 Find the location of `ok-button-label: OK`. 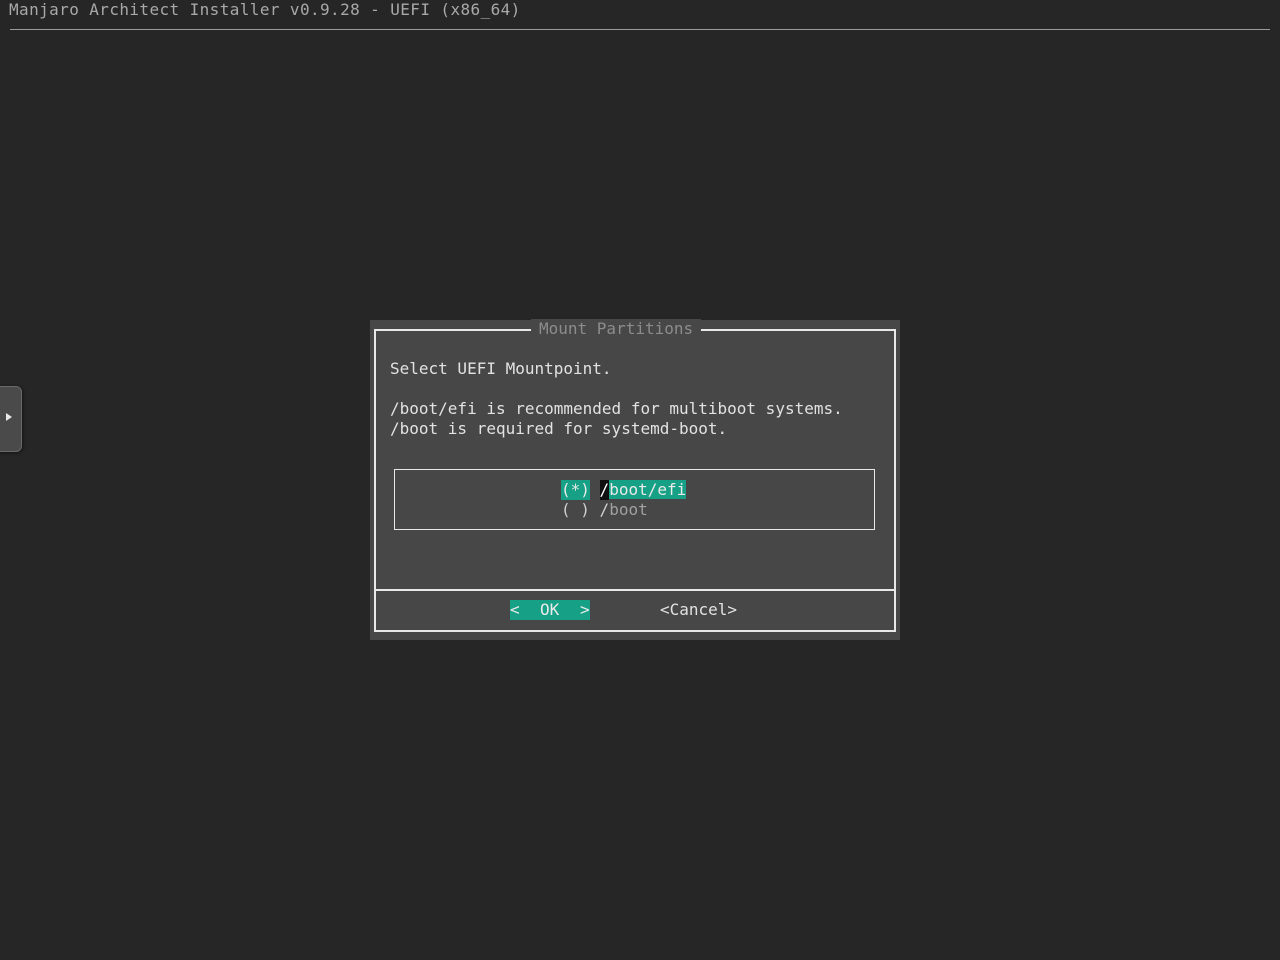

ok-button-label: OK is located at coordinates (550, 609).